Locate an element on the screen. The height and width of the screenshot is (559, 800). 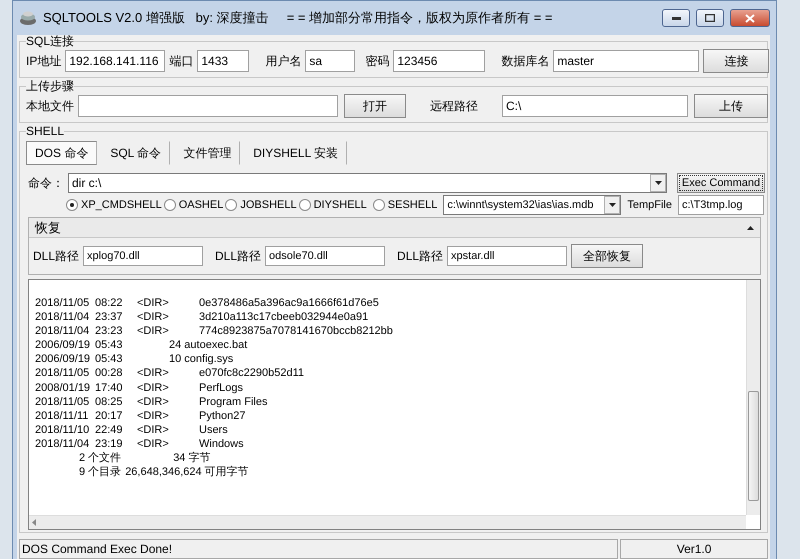
radio-button: JOBSHELL is located at coordinates (261, 205).